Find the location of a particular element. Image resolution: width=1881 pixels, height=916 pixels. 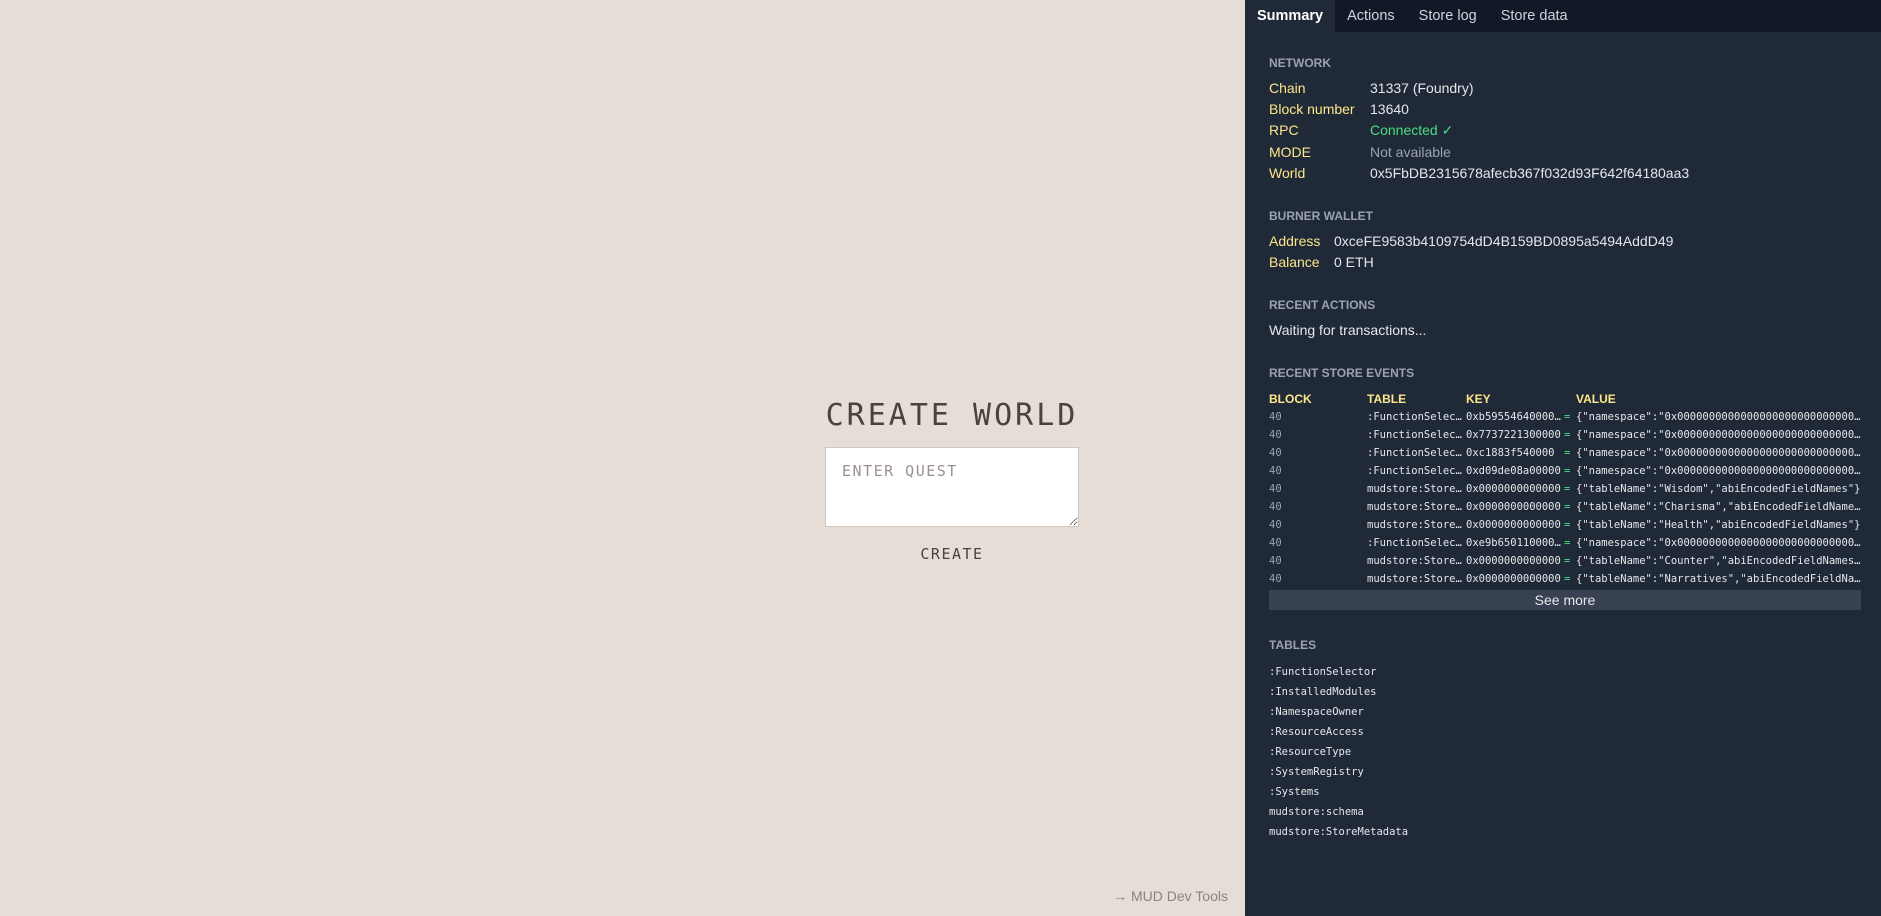

see-more-button: See more is located at coordinates (1565, 600).